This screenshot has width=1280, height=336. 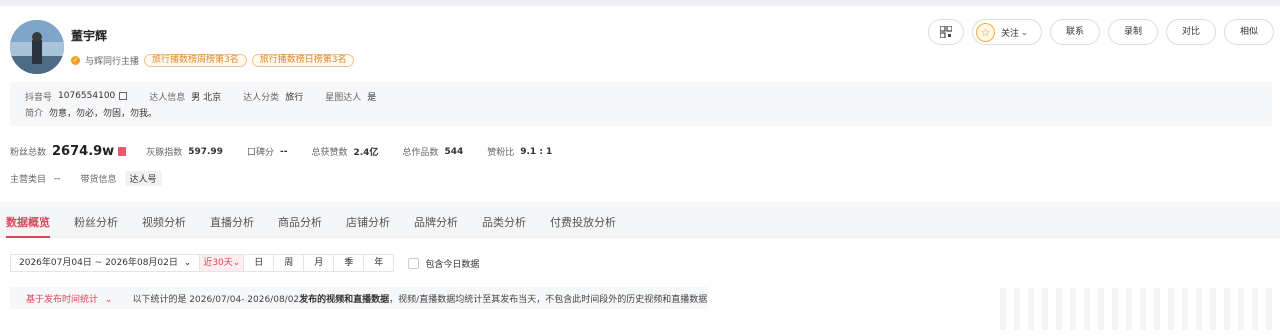 What do you see at coordinates (289, 263) in the screenshot?
I see `segment-week: 周` at bounding box center [289, 263].